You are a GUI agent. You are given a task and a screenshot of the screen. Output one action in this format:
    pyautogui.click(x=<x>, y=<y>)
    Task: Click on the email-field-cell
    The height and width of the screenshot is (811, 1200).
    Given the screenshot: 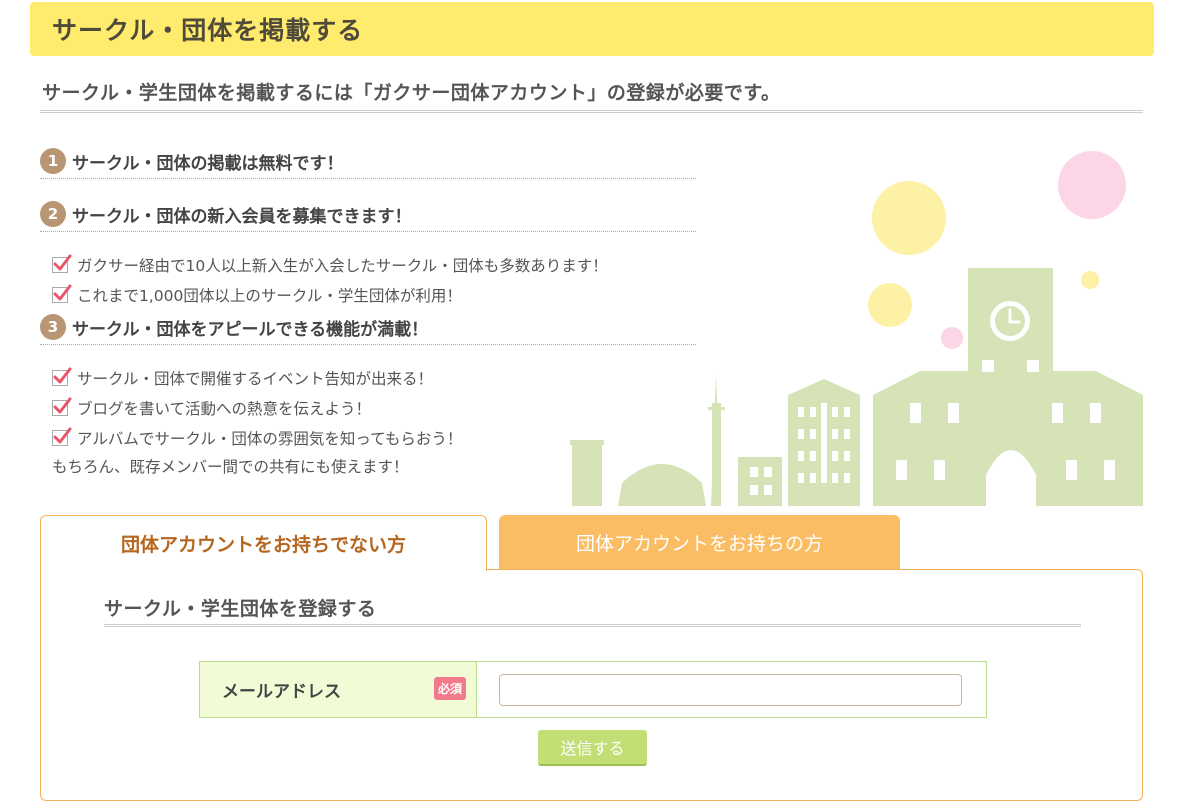 What is the action you would take?
    pyautogui.click(x=731, y=689)
    